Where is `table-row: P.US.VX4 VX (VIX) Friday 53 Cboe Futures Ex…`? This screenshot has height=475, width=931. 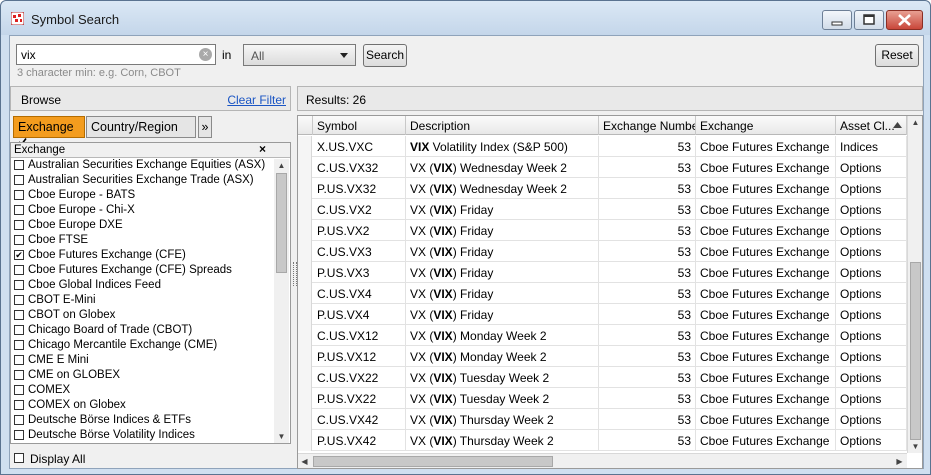 table-row: P.US.VX4 VX (VIX) Friday 53 Cboe Futures Ex… is located at coordinates (602, 314).